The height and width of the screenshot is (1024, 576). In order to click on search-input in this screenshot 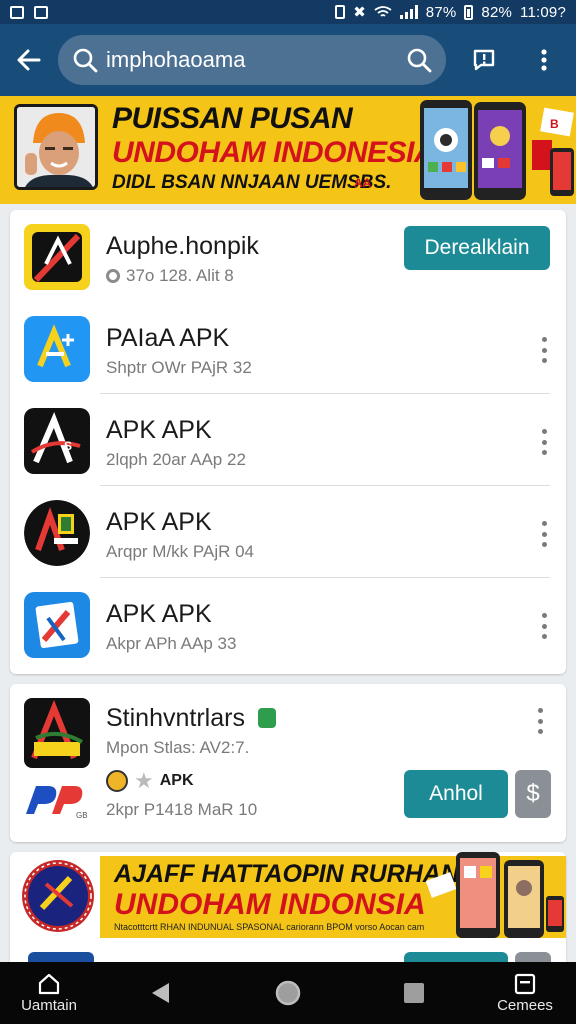, I will do `click(252, 60)`.